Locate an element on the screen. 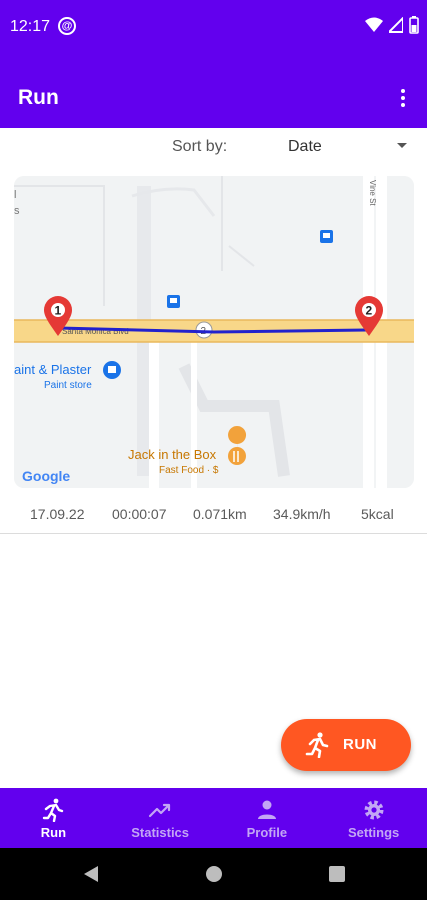 This screenshot has height=900, width=427. map-attribution: Google is located at coordinates (46, 476).